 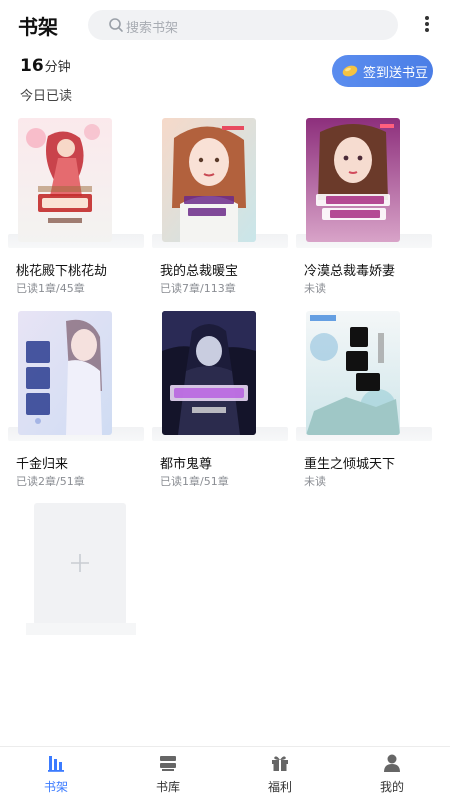 What do you see at coordinates (168, 763) in the screenshot?
I see `library-icon` at bounding box center [168, 763].